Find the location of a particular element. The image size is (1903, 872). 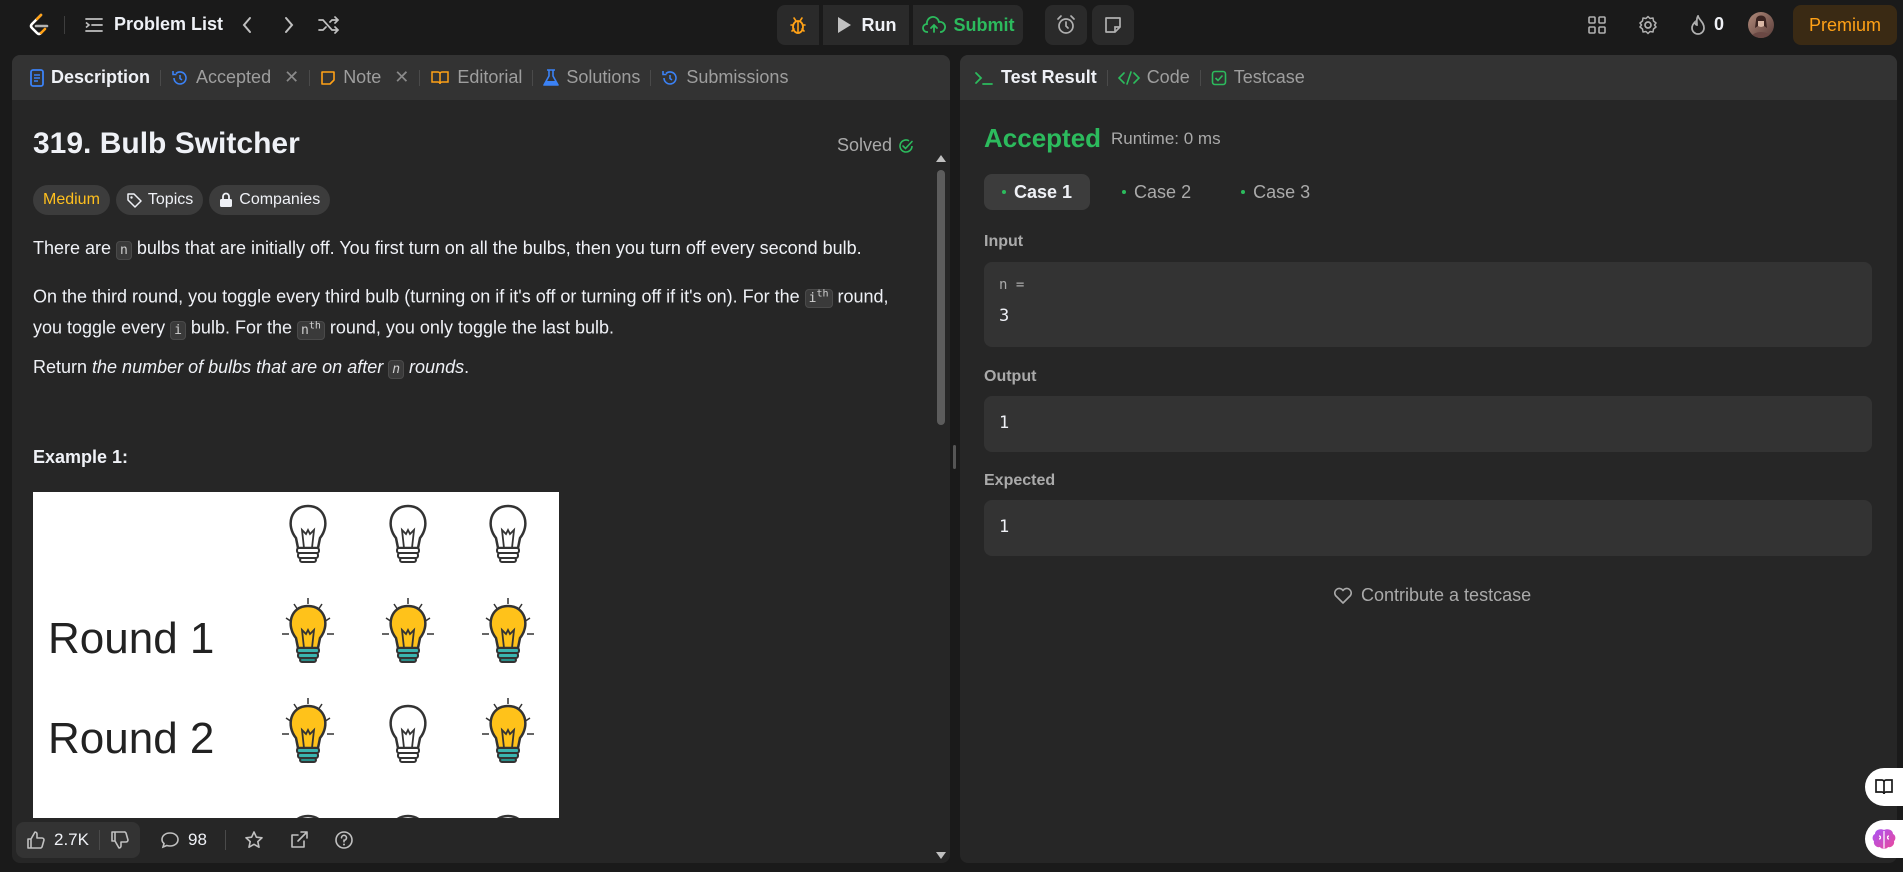

bulbs-grid is located at coordinates (408, 661).